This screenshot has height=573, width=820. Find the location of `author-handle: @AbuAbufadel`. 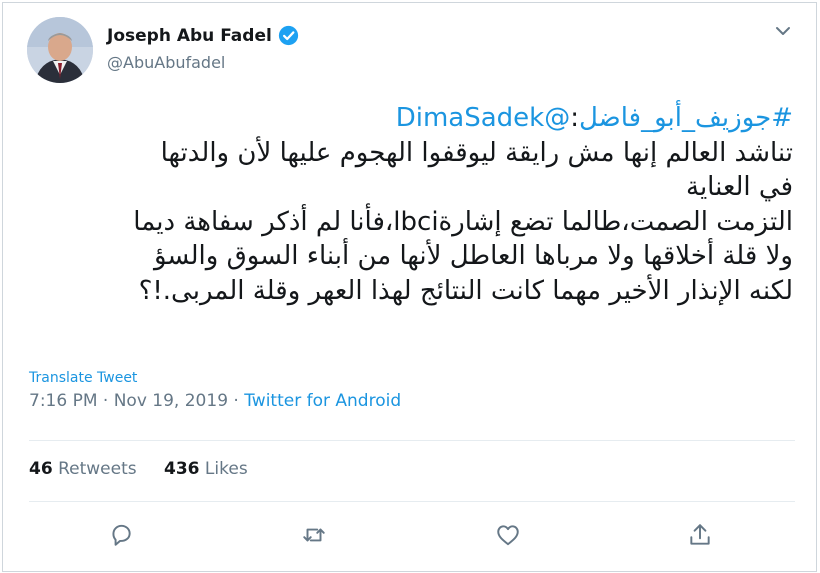

author-handle: @AbuAbufadel is located at coordinates (166, 62).